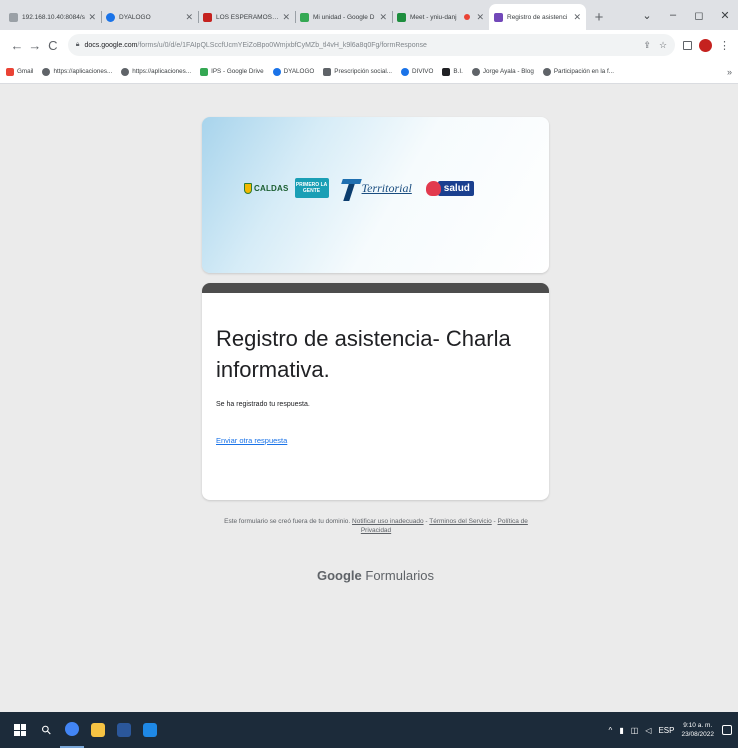 Image resolution: width=738 pixels, height=748 pixels. I want to click on tab-drive: Mi unidad - Google D ✕, so click(343, 17).